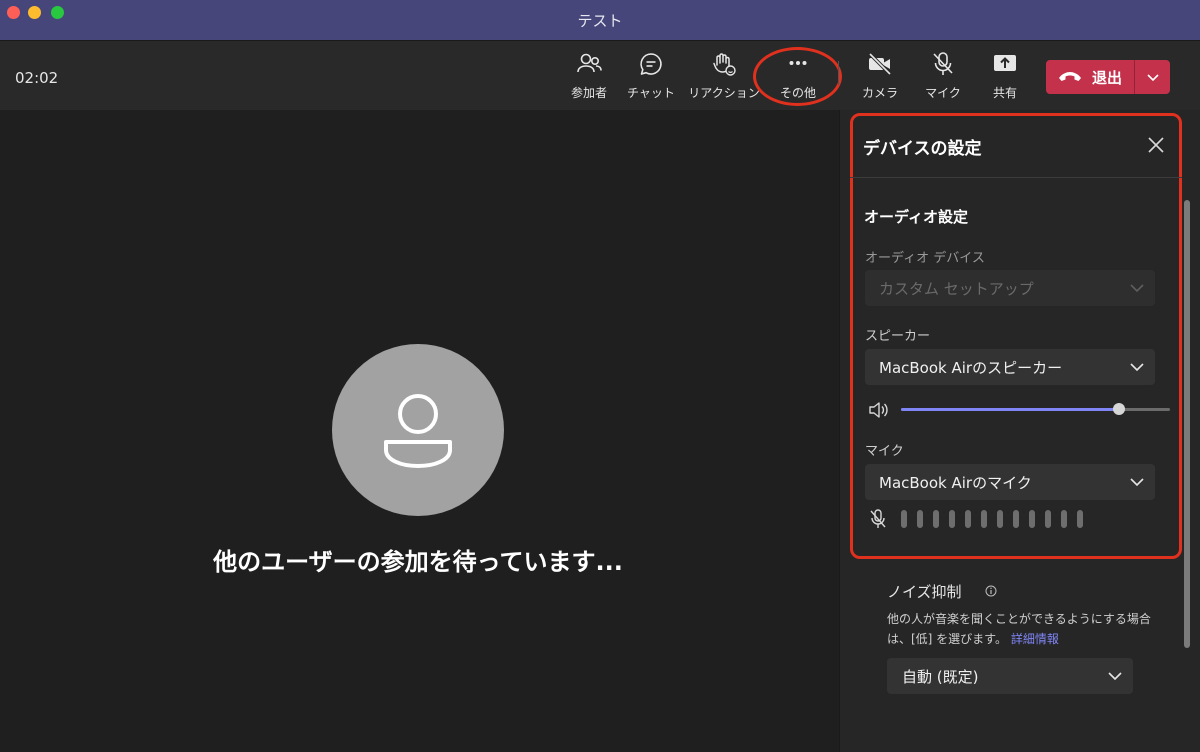  I want to click on audio-device-select: カスタム セットアップ, so click(1010, 288).